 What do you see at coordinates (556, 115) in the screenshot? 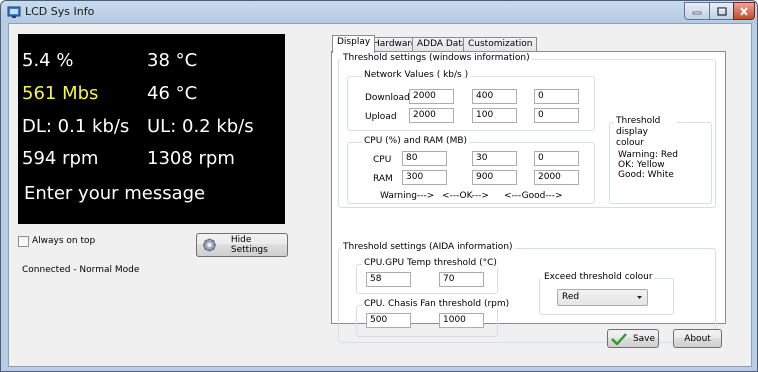
I see `upload-good-field: 0` at bounding box center [556, 115].